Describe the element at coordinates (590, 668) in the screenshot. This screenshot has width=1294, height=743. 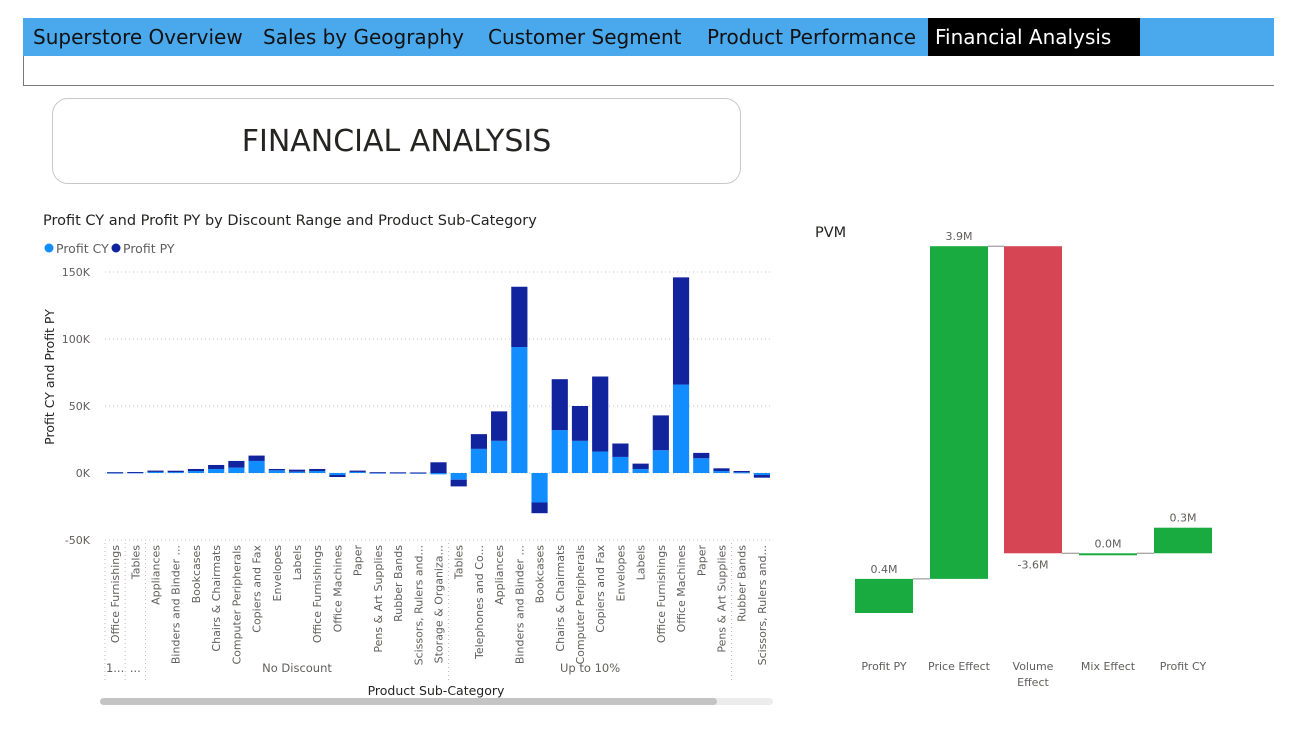
I see `group-label: Up to 10%` at that location.